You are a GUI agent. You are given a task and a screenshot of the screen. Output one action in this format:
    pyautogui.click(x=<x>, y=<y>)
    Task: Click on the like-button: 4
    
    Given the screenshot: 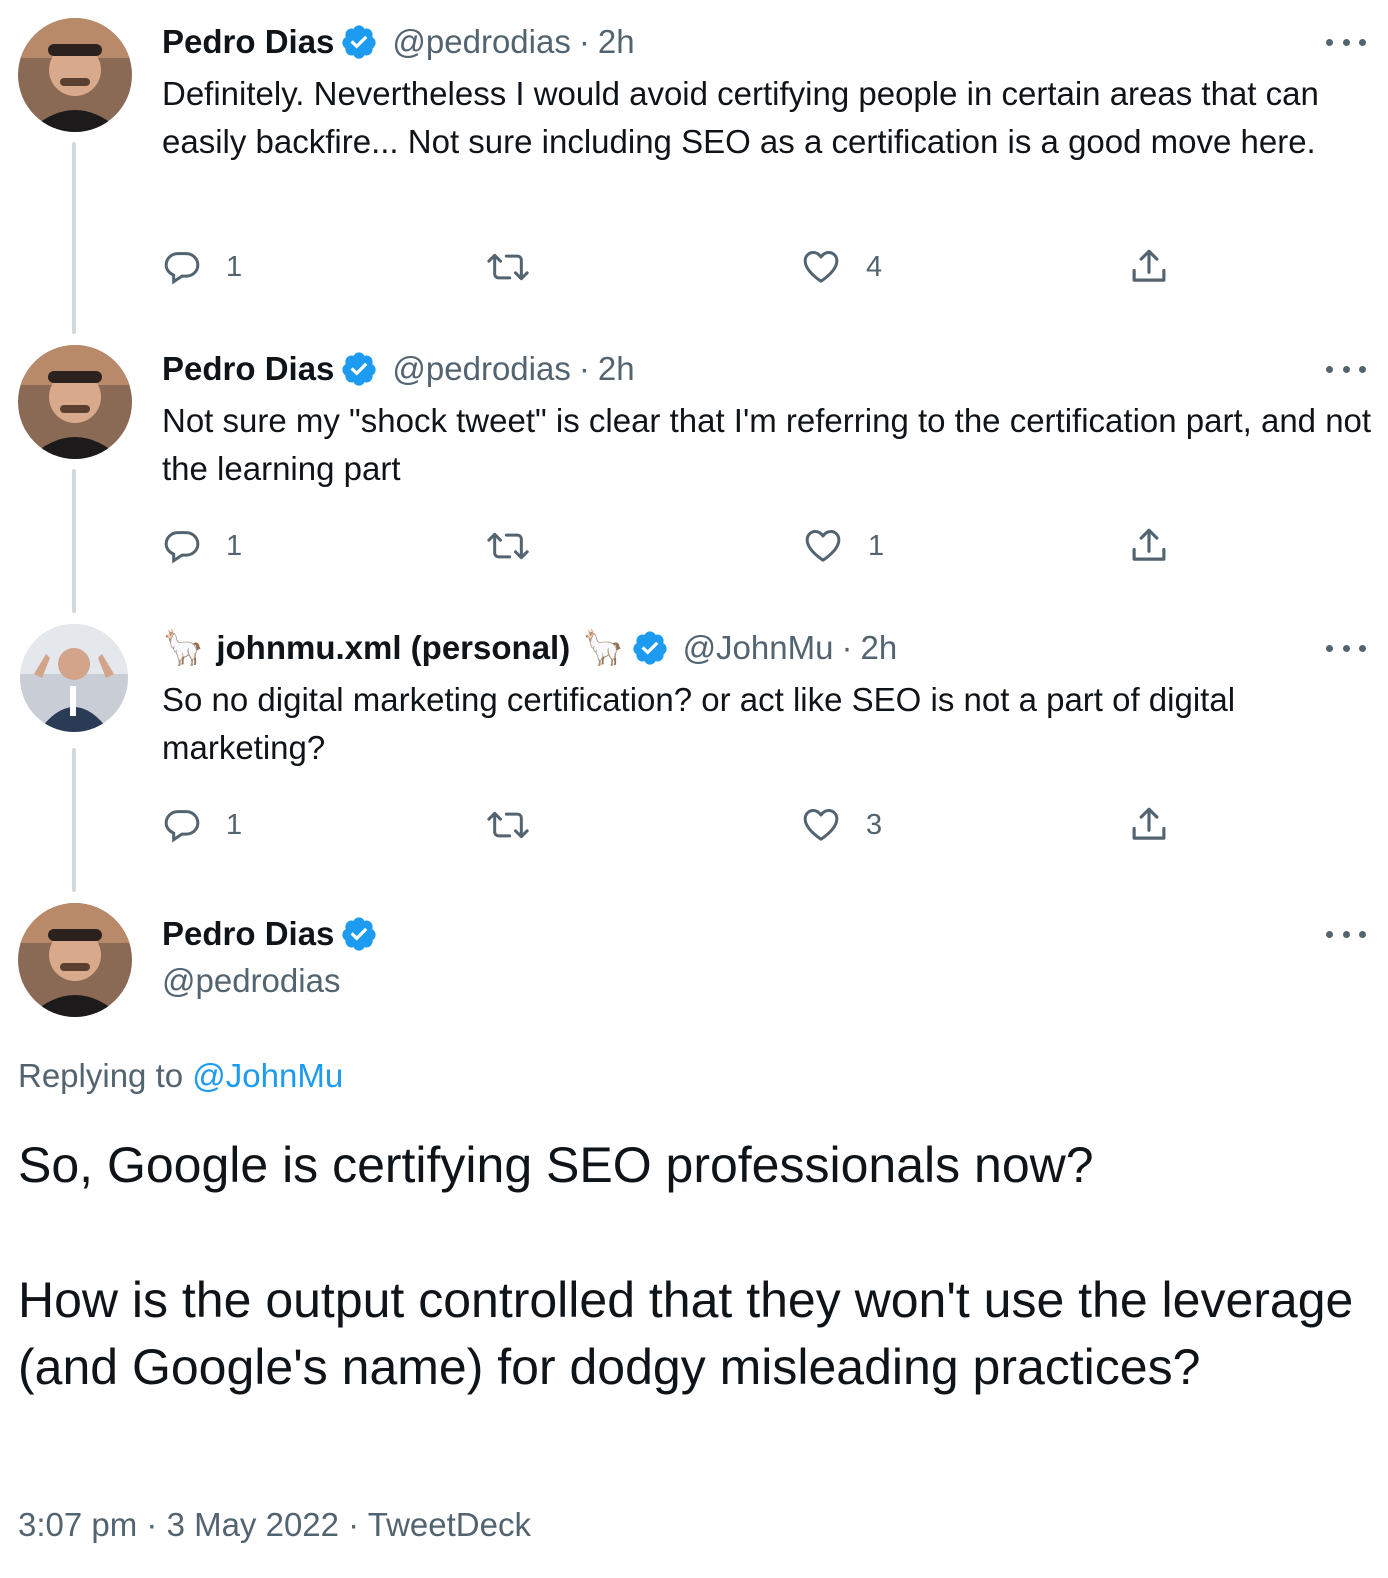 What is the action you would take?
    pyautogui.click(x=841, y=267)
    